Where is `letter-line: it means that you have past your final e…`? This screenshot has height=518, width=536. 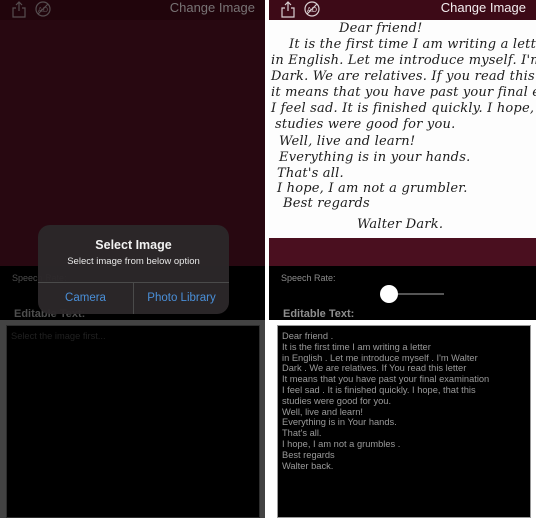
letter-line: it means that you have past your final e… is located at coordinates (403, 92).